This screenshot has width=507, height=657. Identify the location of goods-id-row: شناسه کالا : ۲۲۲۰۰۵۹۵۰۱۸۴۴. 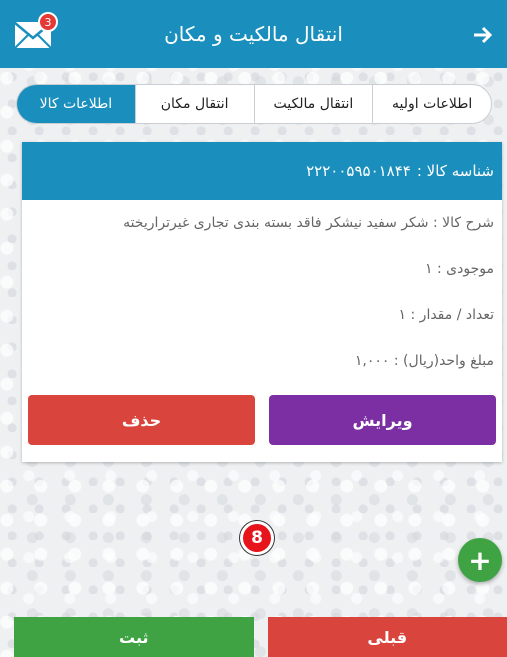
(262, 171).